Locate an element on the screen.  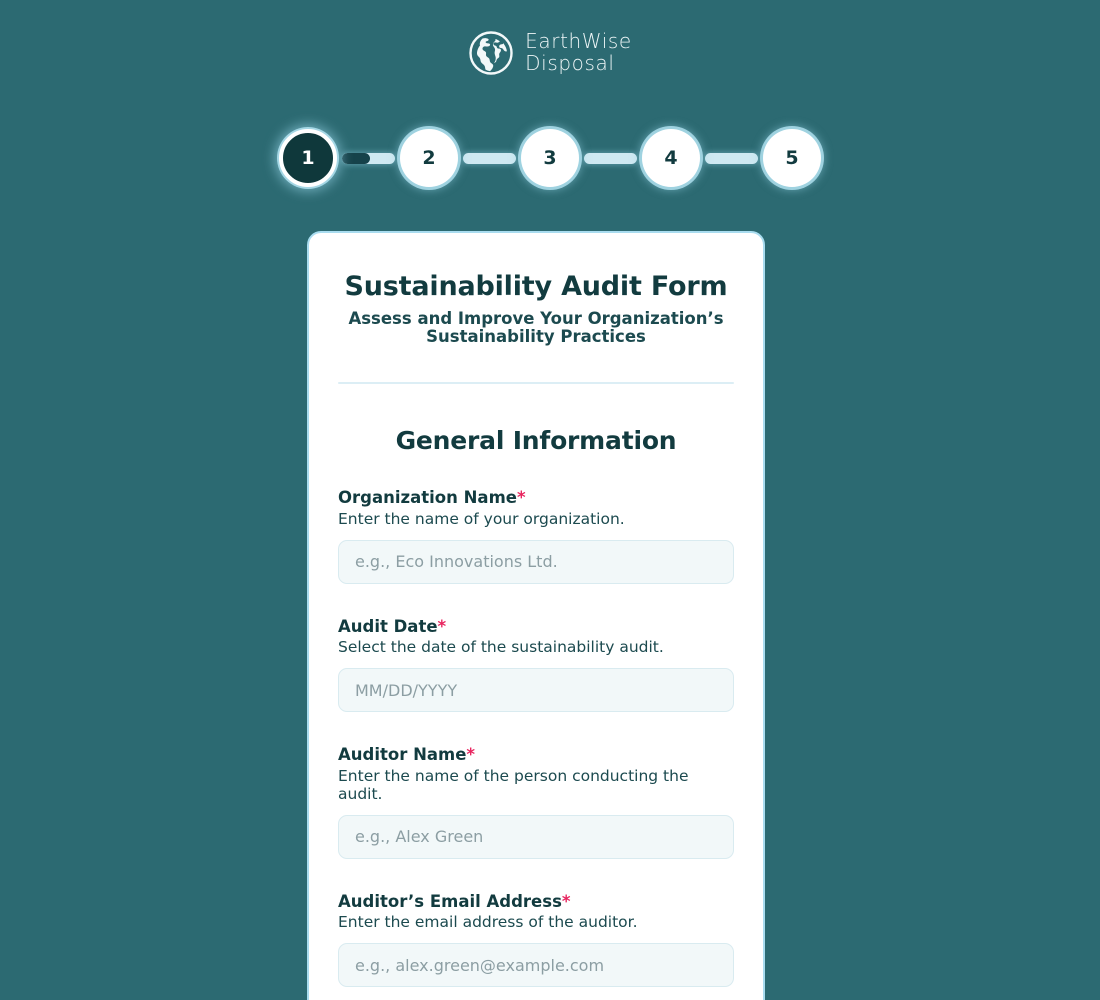
step-number-1: 1 is located at coordinates (308, 158).